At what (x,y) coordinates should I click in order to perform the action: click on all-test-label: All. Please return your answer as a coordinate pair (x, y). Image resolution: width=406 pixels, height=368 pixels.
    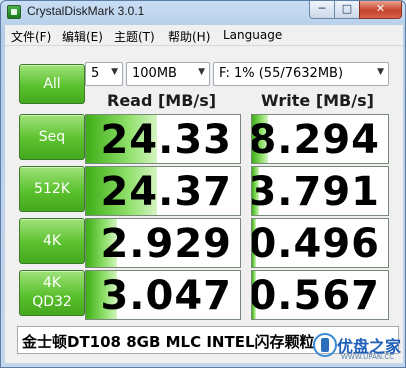
    Looking at the image, I should click on (52, 84).